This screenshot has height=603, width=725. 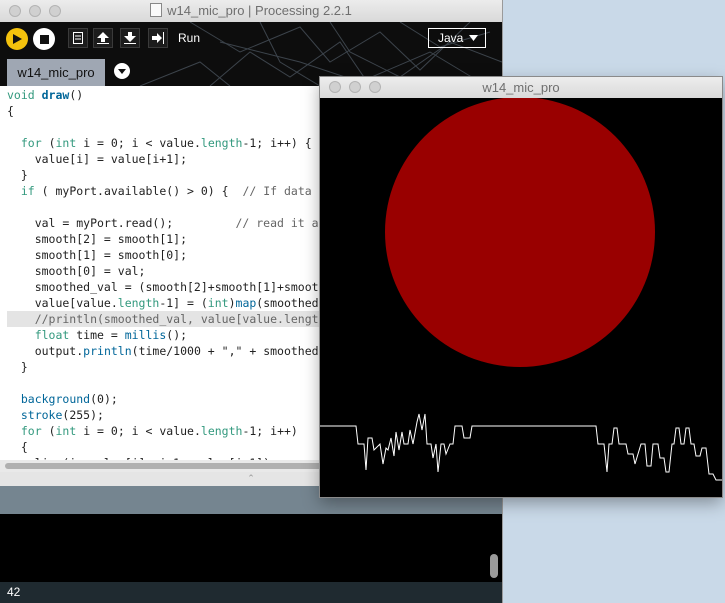 I want to click on ide-title: w14_mic_pro | Processing 2.2.1, so click(x=251, y=10).